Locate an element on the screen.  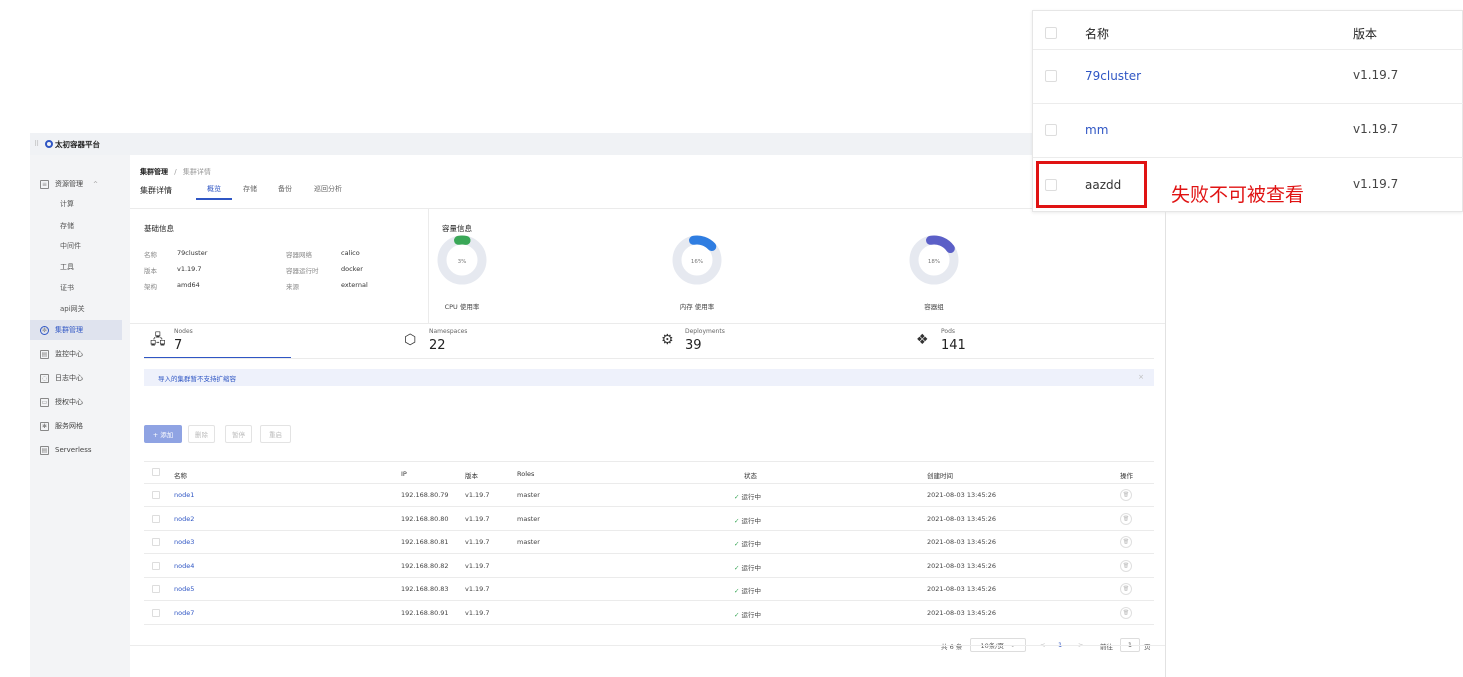
field-value-runtime: docker is located at coordinates (352, 269).